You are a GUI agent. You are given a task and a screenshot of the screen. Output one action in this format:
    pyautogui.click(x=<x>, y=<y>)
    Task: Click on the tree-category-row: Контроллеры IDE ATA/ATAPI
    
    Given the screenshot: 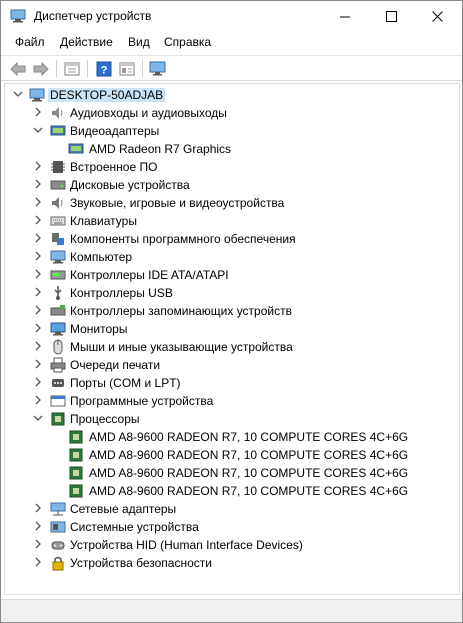 What is the action you would take?
    pyautogui.click(x=232, y=275)
    